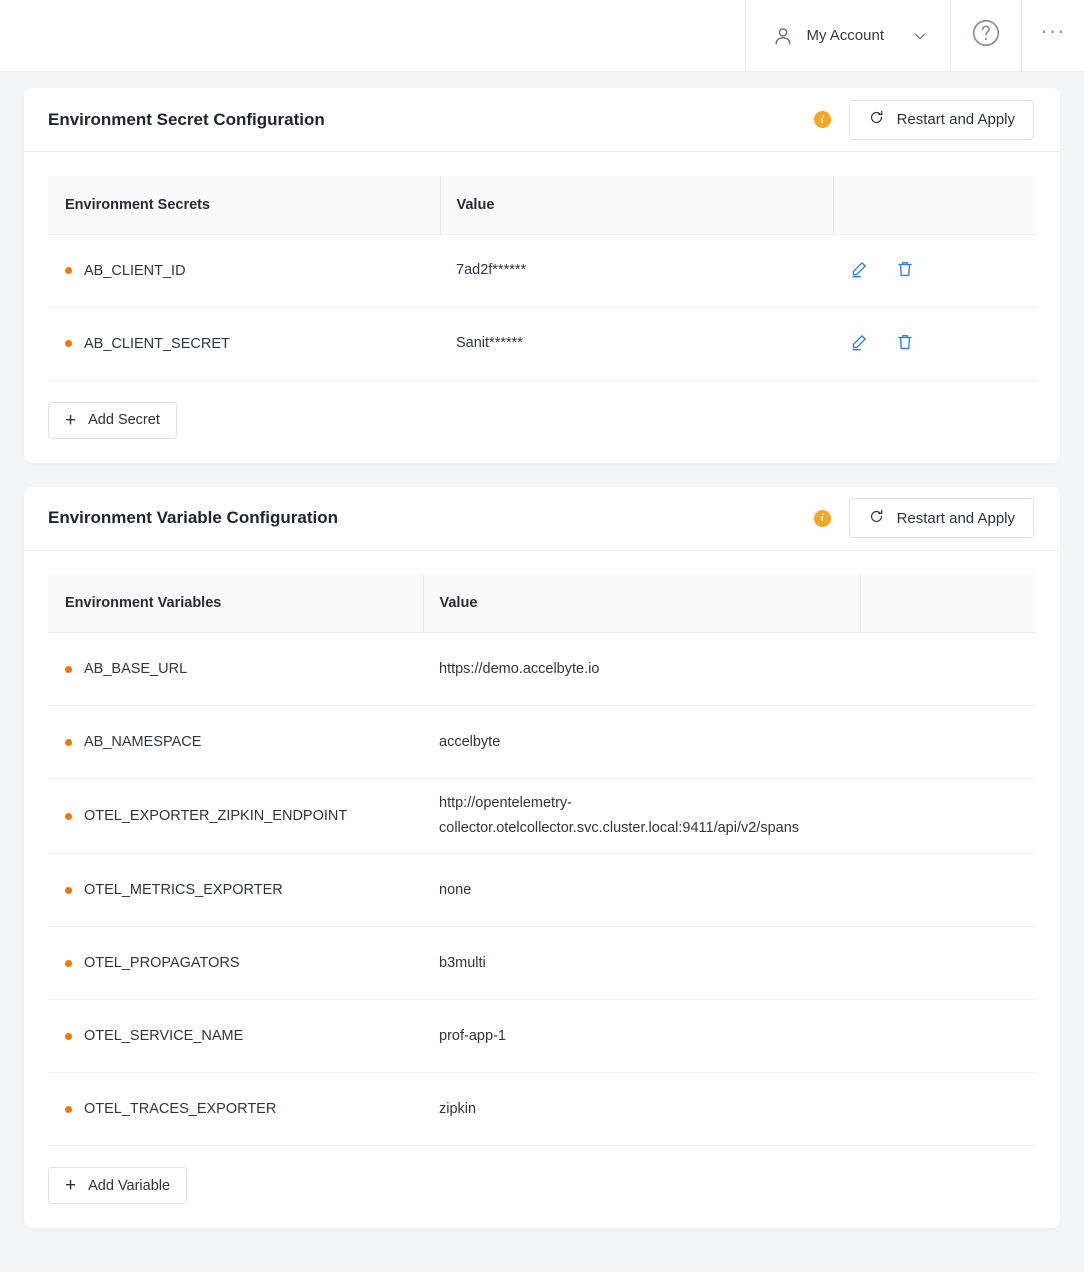 This screenshot has height=1272, width=1084. I want to click on variable-name: AB_NAMESPACE, so click(143, 742).